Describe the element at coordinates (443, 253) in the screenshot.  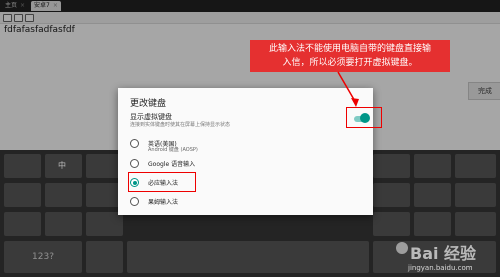
I see `watermark-logo: Bai 经验` at that location.